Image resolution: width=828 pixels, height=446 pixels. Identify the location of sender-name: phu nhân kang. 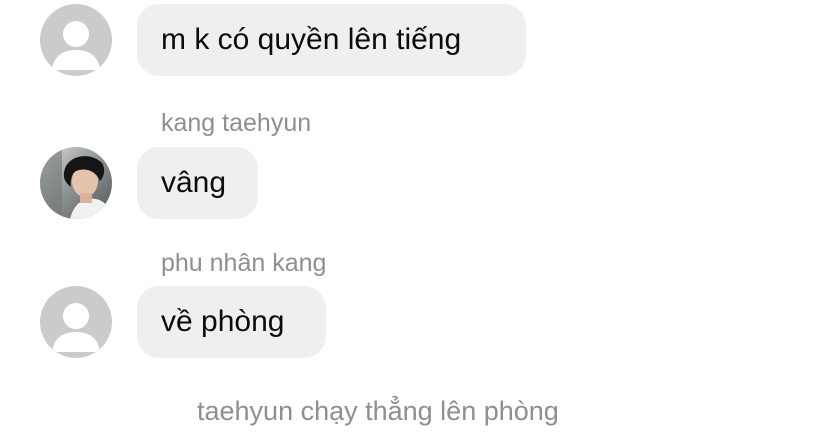
(244, 263).